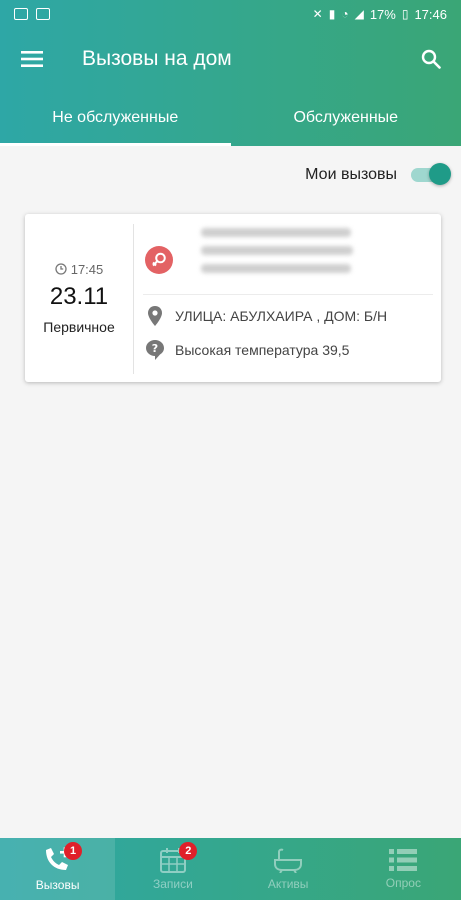 The width and height of the screenshot is (461, 900). I want to click on tab-not-served: Не обслуженные, so click(115, 118).